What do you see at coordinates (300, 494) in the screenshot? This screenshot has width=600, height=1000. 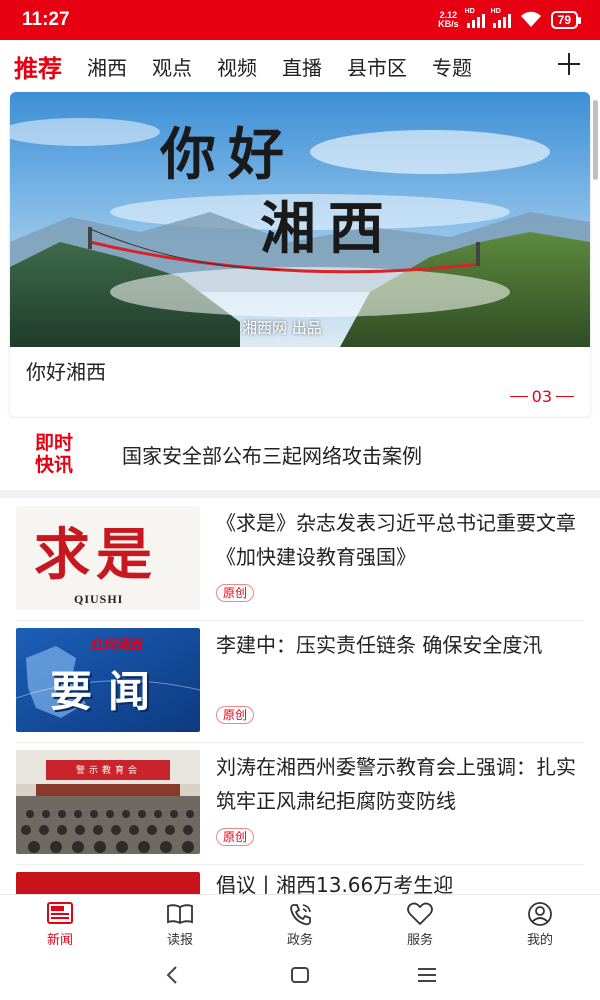 I see `section-divider` at bounding box center [300, 494].